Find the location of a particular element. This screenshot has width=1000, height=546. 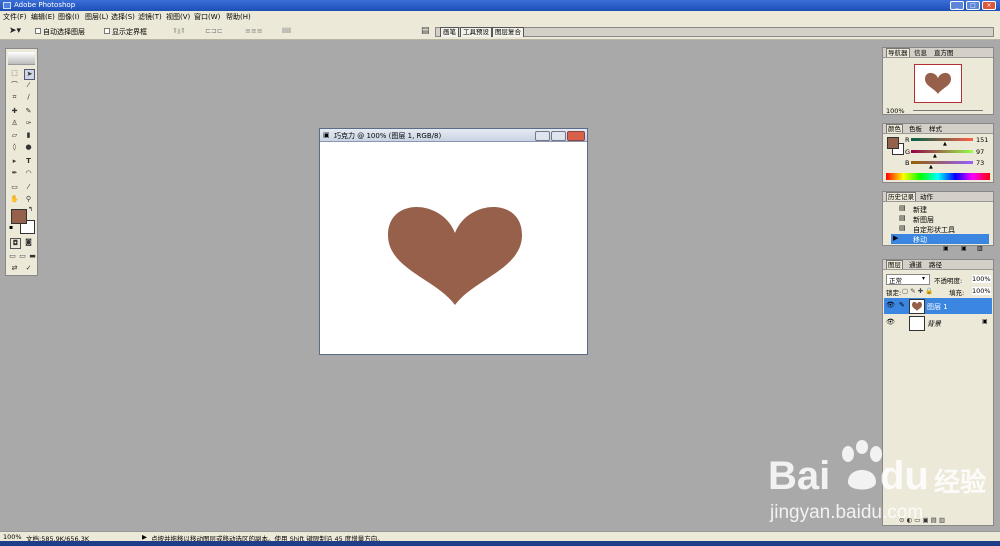

eraser-tool-icon: ▱ is located at coordinates (14, 135).